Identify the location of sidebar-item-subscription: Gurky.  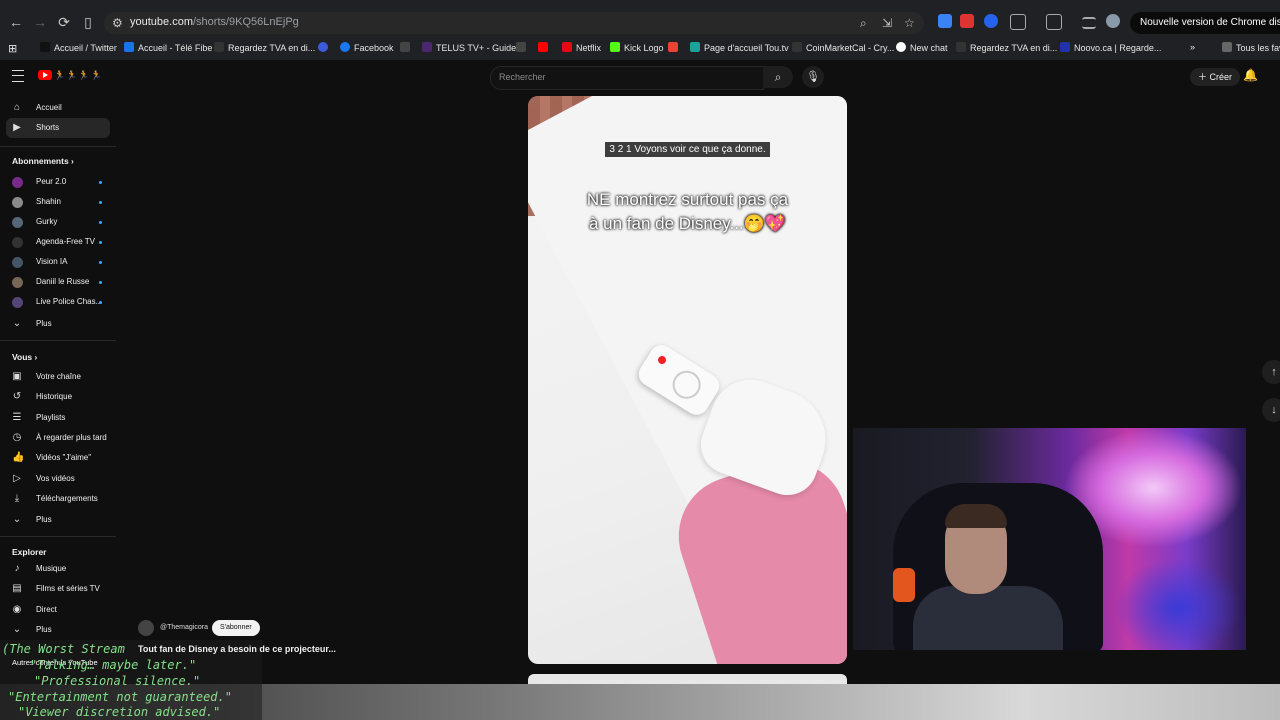
(58, 222).